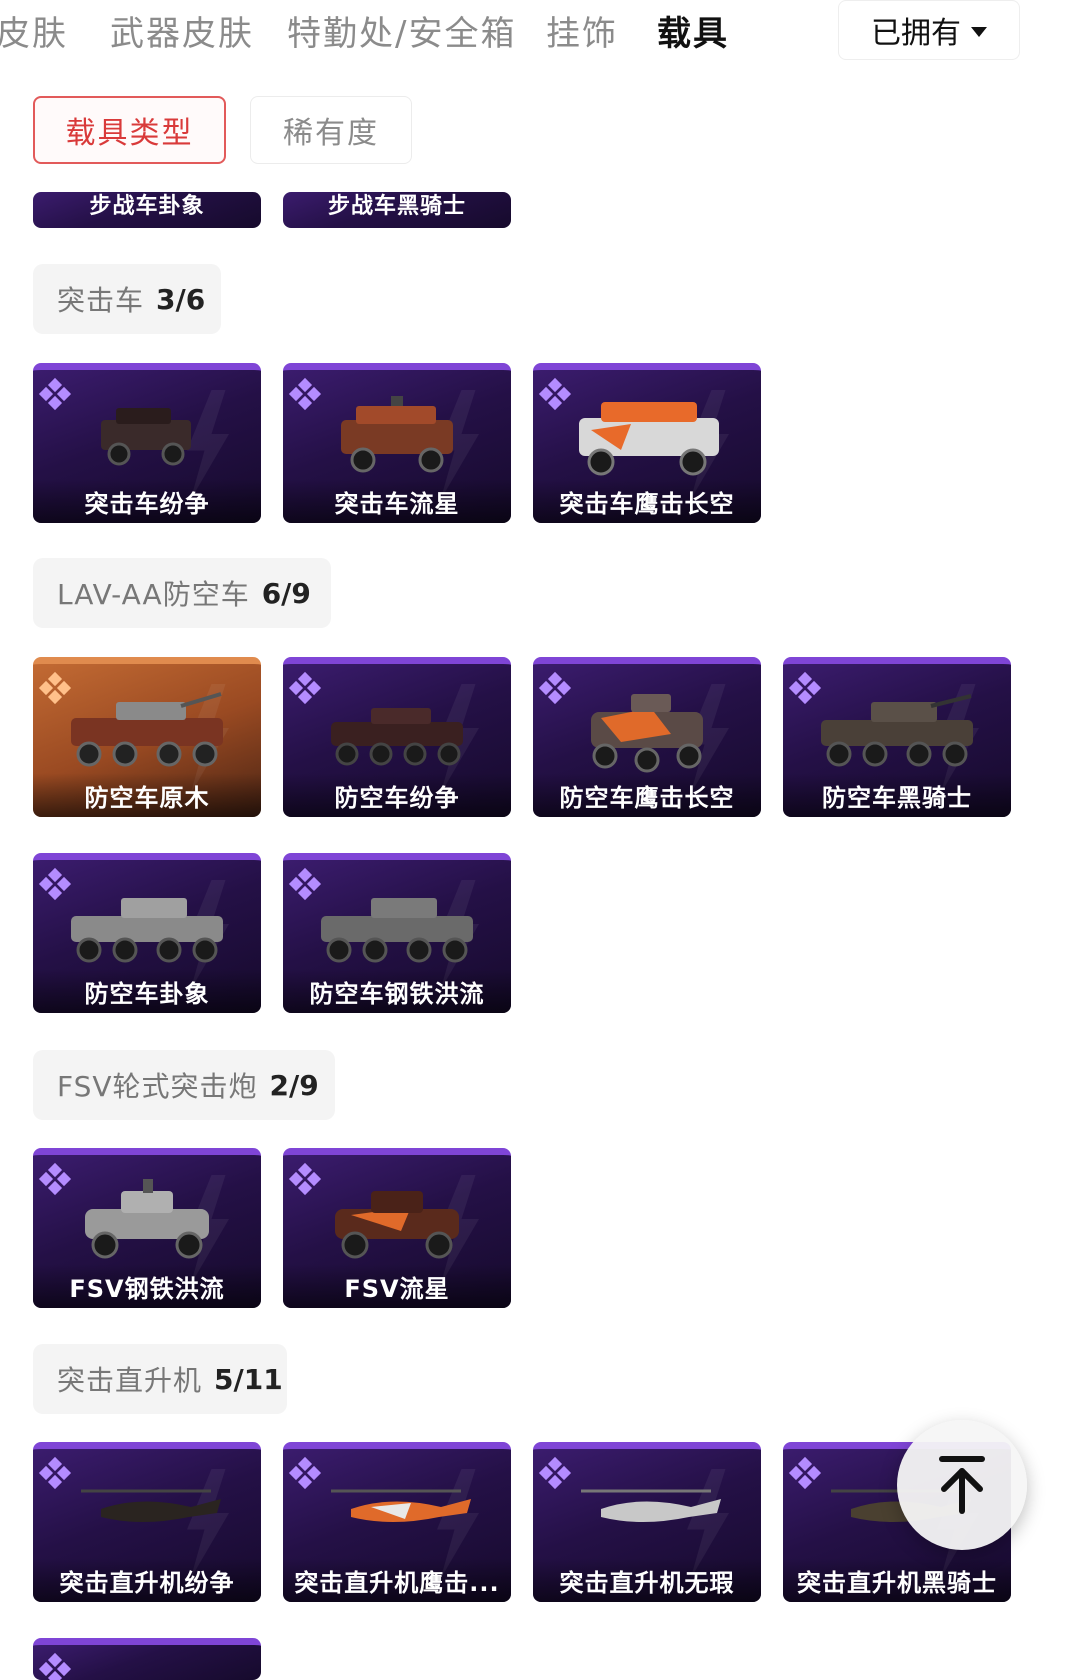  I want to click on vehicle-card: 突击车流星, so click(397, 443).